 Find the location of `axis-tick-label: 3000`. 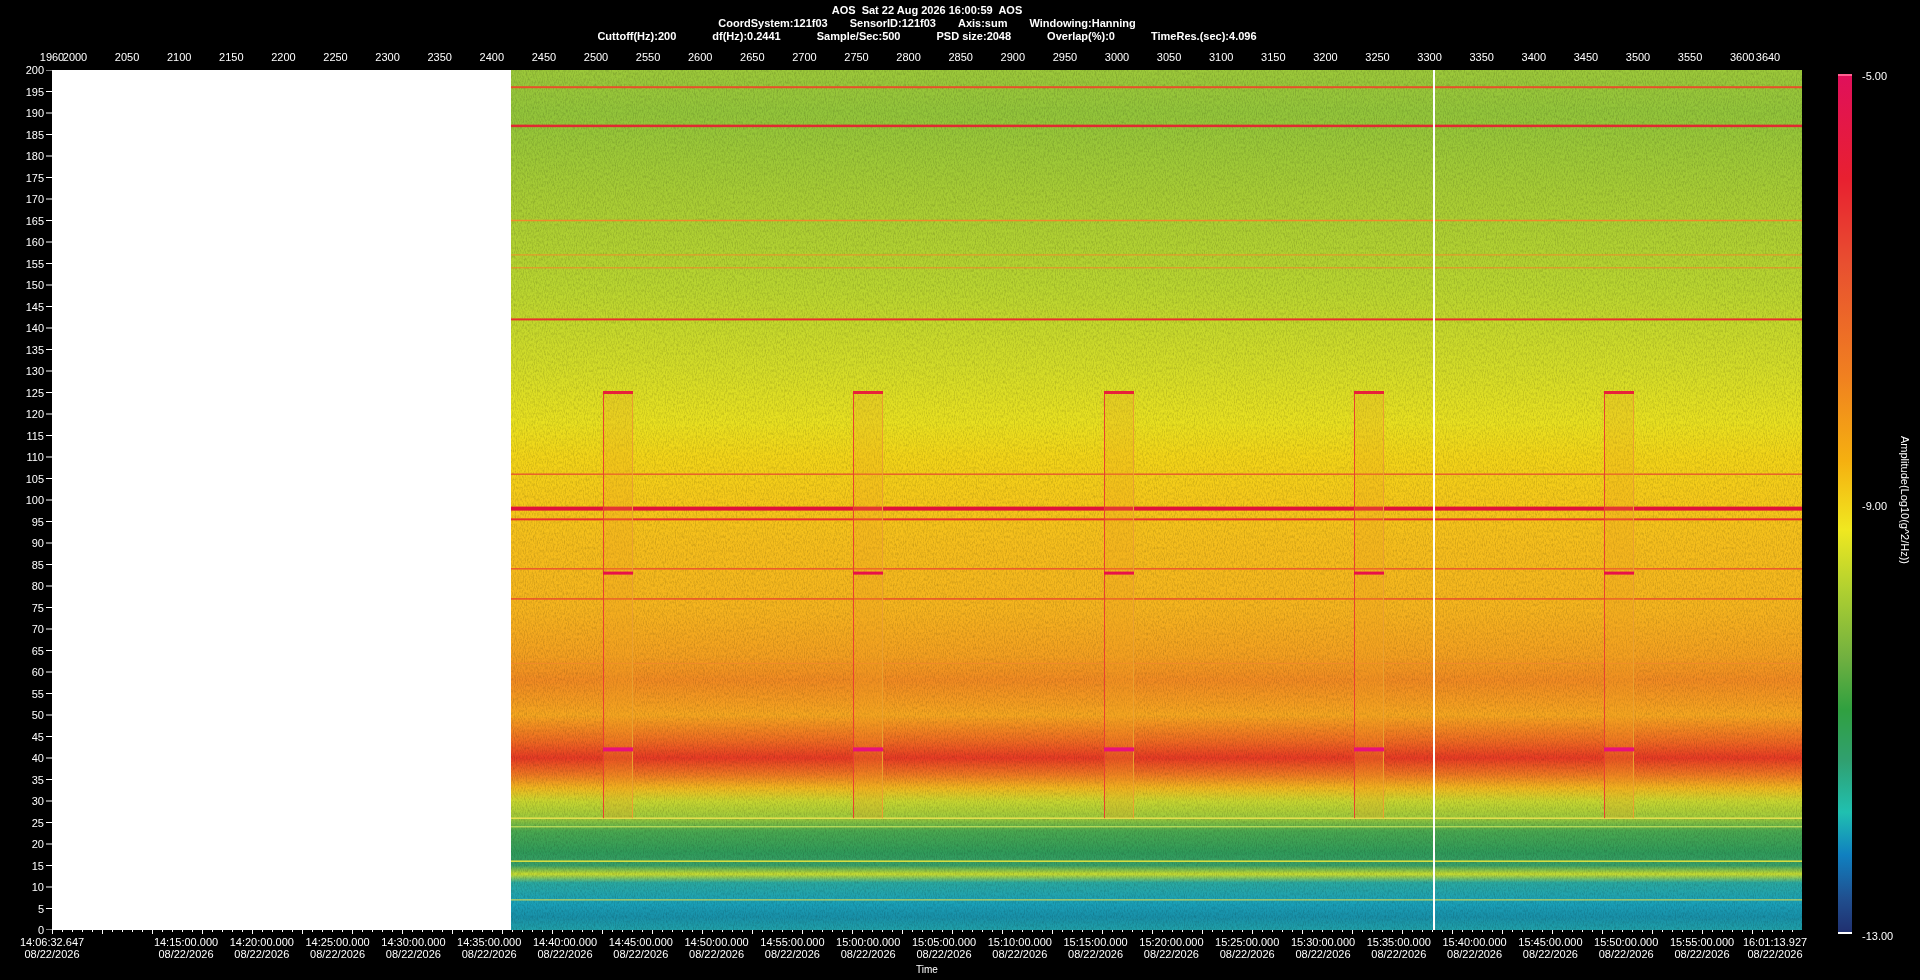

axis-tick-label: 3000 is located at coordinates (1117, 57).